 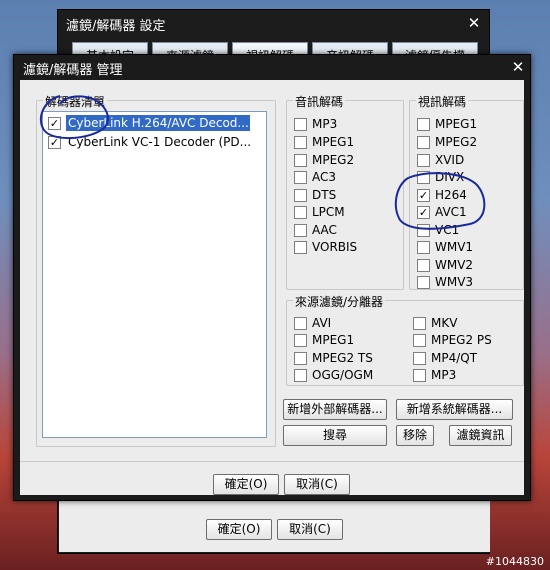 What do you see at coordinates (73, 70) in the screenshot?
I see `dialog-title: 濾鏡/解碼器 管理` at bounding box center [73, 70].